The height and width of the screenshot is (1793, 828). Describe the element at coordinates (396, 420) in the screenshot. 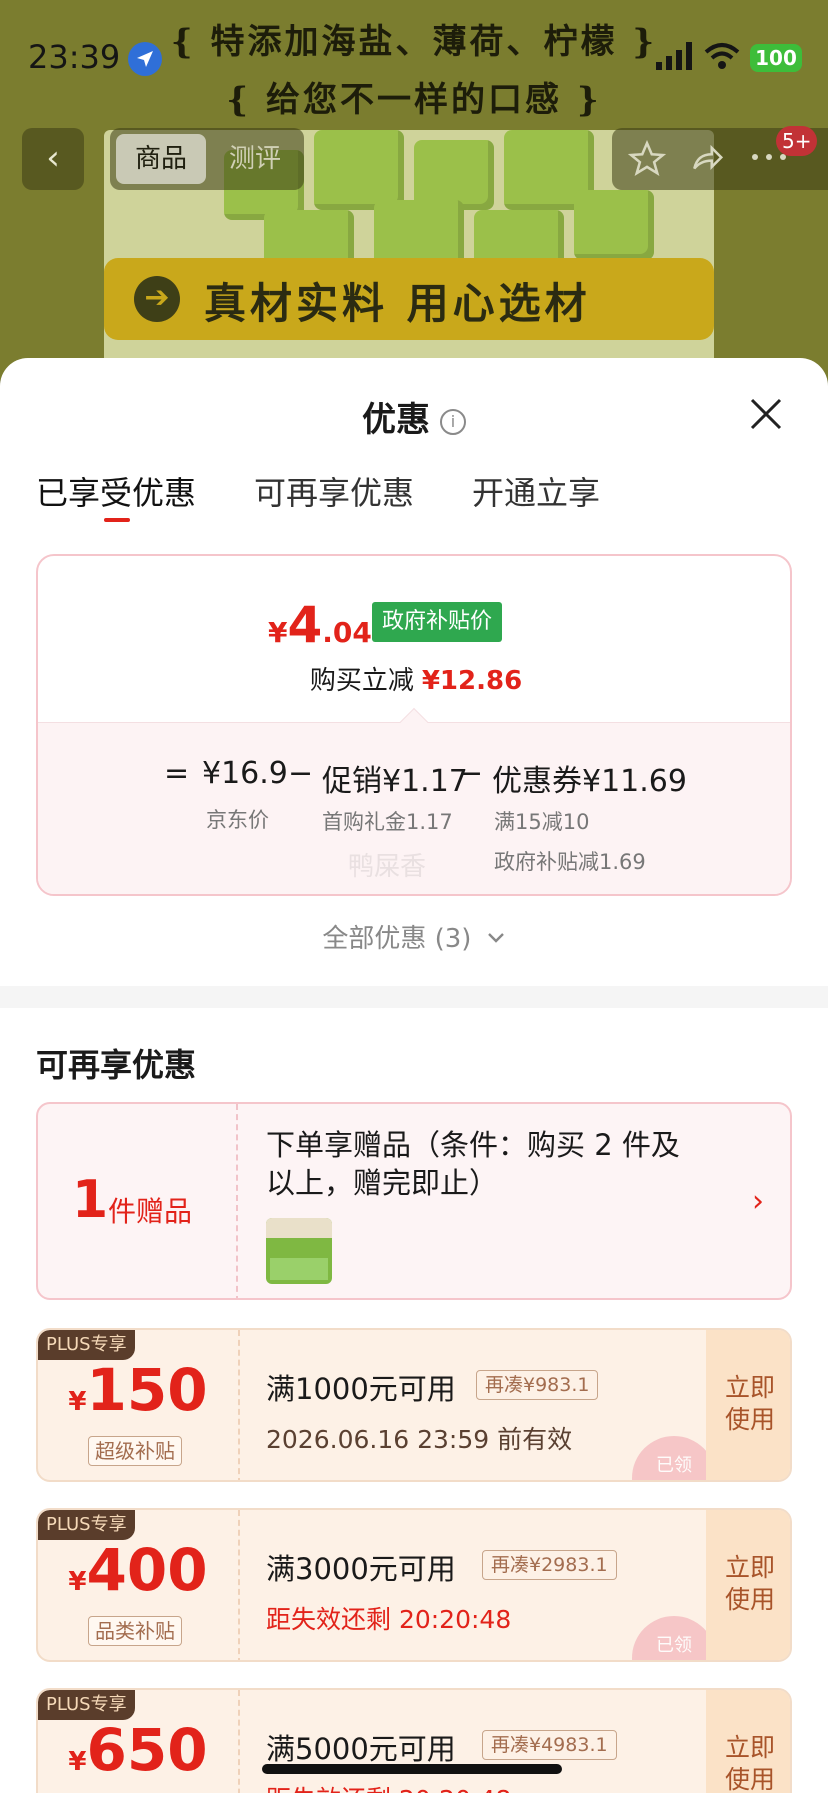

I see `sheet-title-text: 优惠` at that location.